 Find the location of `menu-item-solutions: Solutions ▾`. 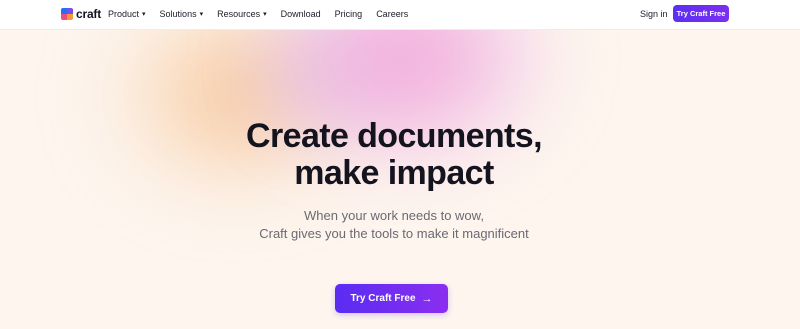

menu-item-solutions: Solutions ▾ is located at coordinates (182, 14).